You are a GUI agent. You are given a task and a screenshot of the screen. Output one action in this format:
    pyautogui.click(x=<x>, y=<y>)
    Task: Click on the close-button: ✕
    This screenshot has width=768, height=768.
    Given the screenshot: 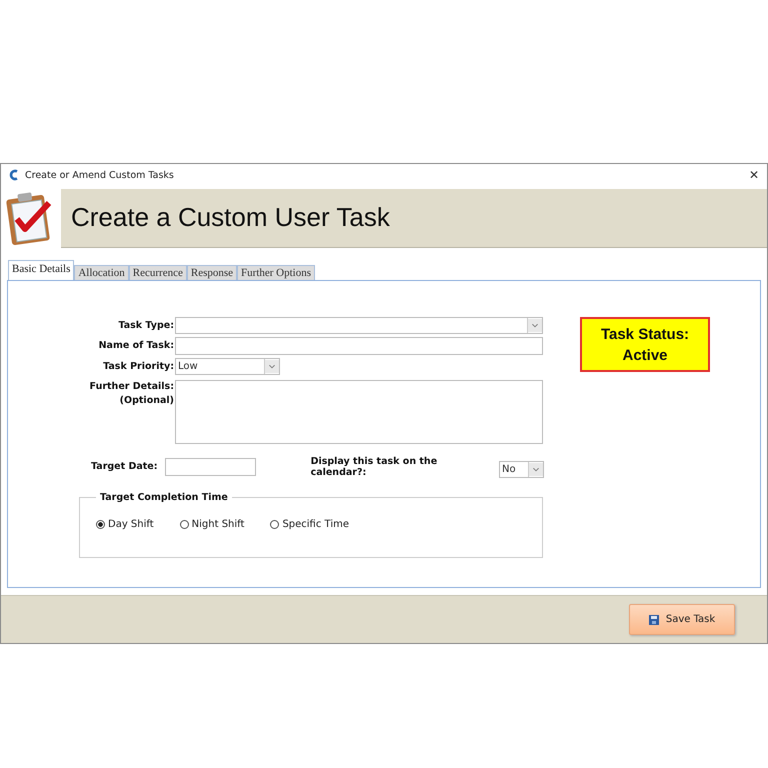 What is the action you would take?
    pyautogui.click(x=753, y=175)
    